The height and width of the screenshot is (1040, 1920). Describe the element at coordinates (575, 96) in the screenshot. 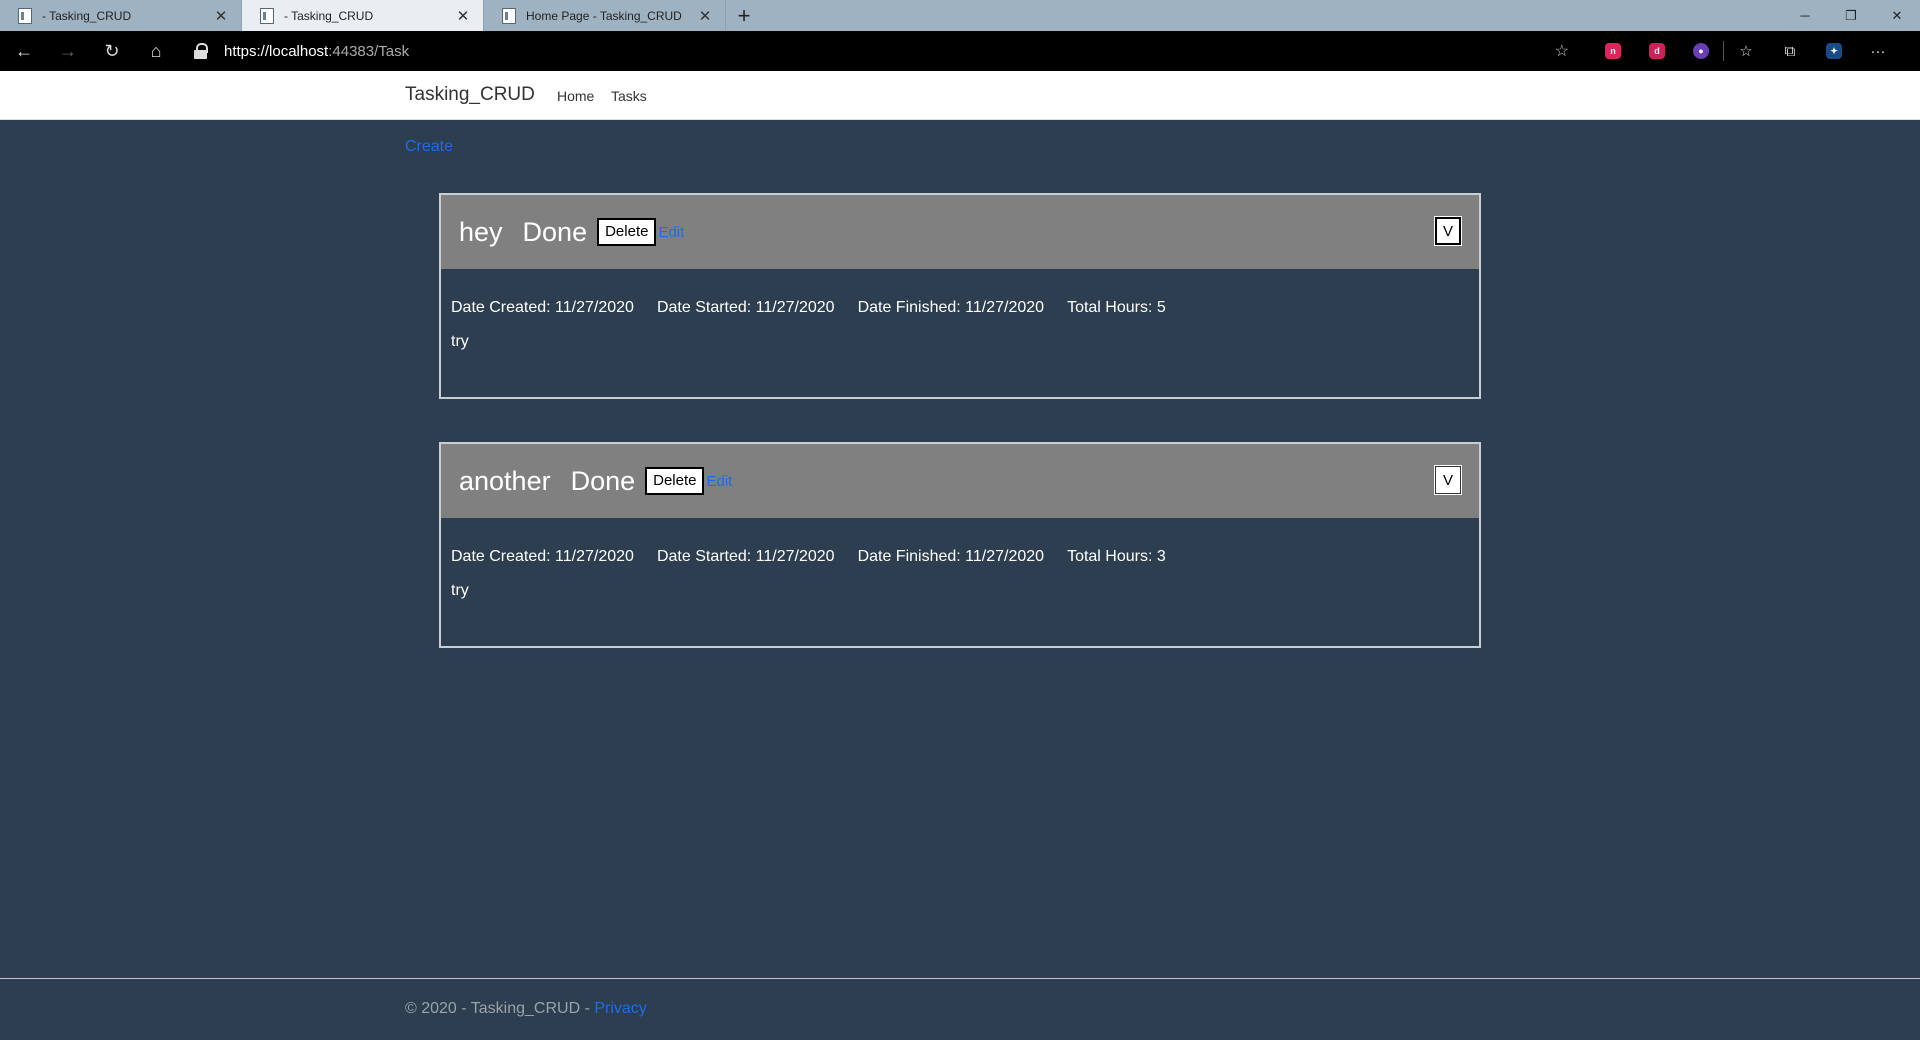

I see `nav-link-home: Home` at that location.